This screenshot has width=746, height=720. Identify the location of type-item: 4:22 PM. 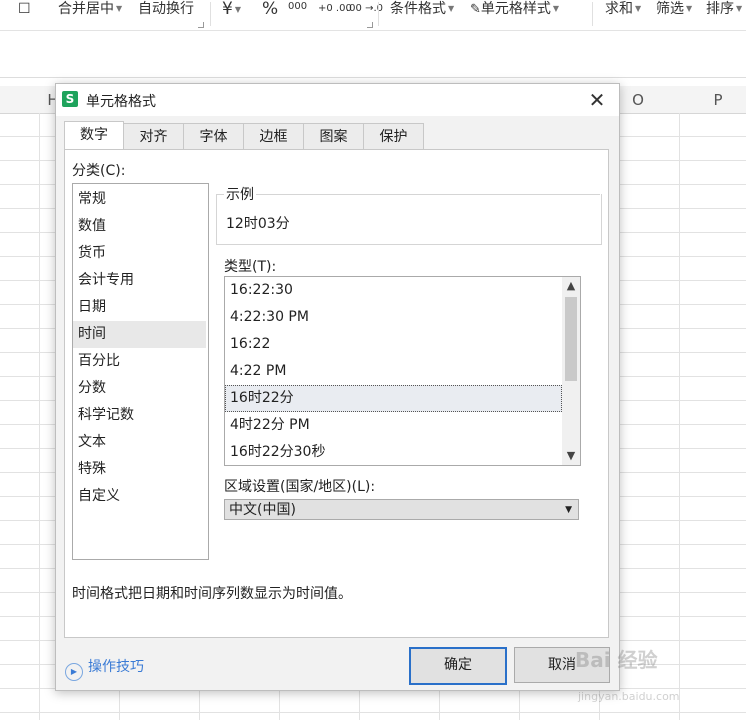
(393, 371).